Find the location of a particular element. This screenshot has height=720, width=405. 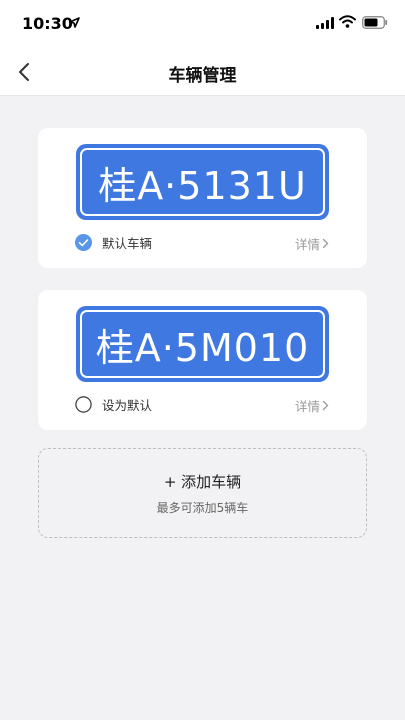

plate-number: 桂A·5131U is located at coordinates (202, 182).